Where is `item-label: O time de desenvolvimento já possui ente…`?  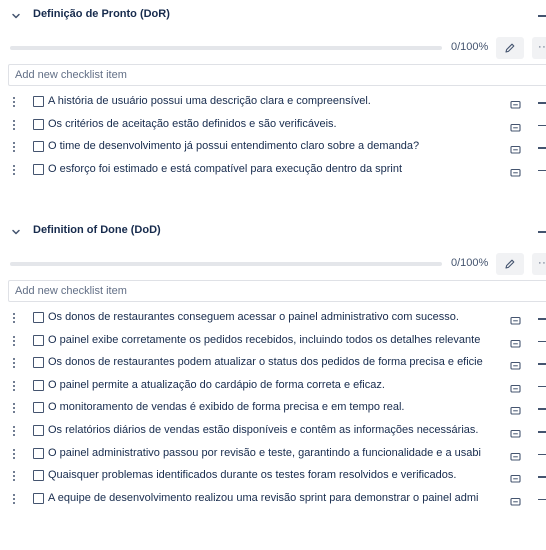
item-label: O time de desenvolvimento já possui ente… is located at coordinates (270, 146).